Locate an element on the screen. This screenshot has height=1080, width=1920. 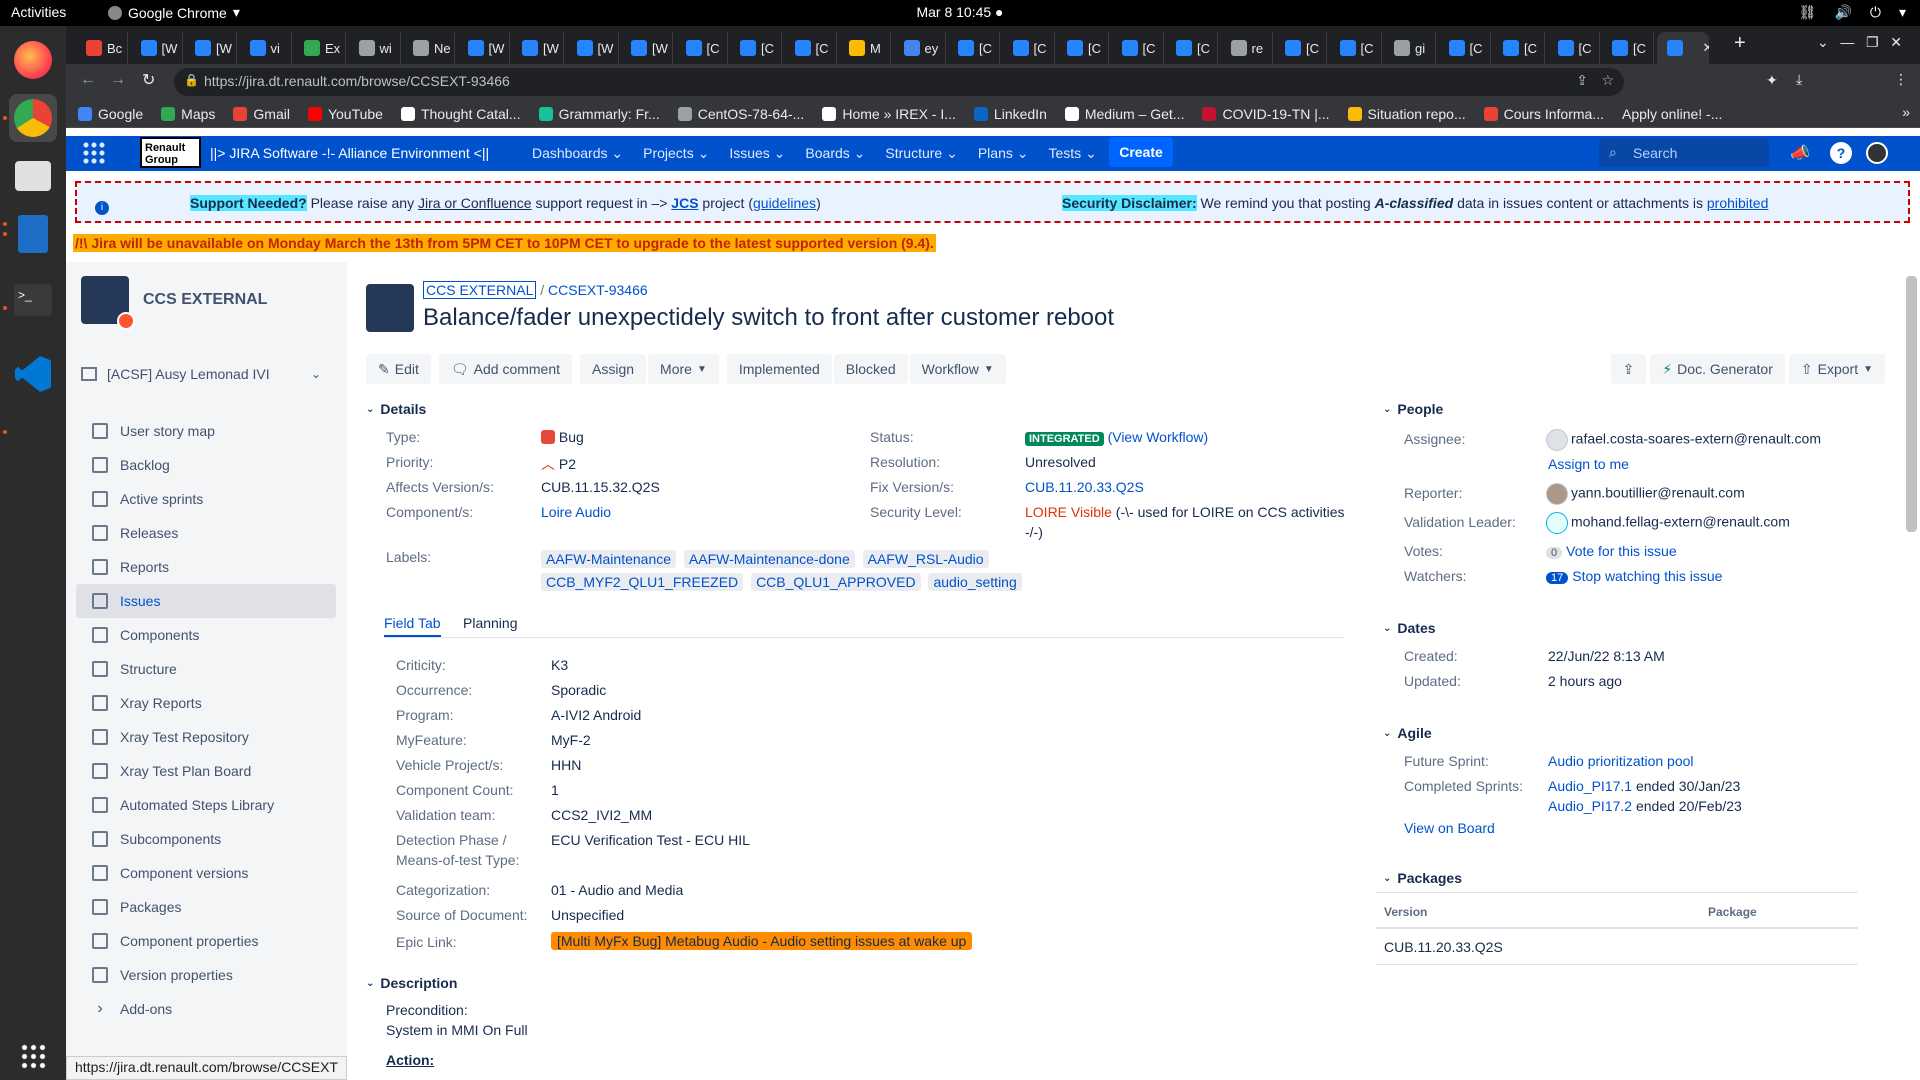
create-button: Create is located at coordinates (1141, 152).